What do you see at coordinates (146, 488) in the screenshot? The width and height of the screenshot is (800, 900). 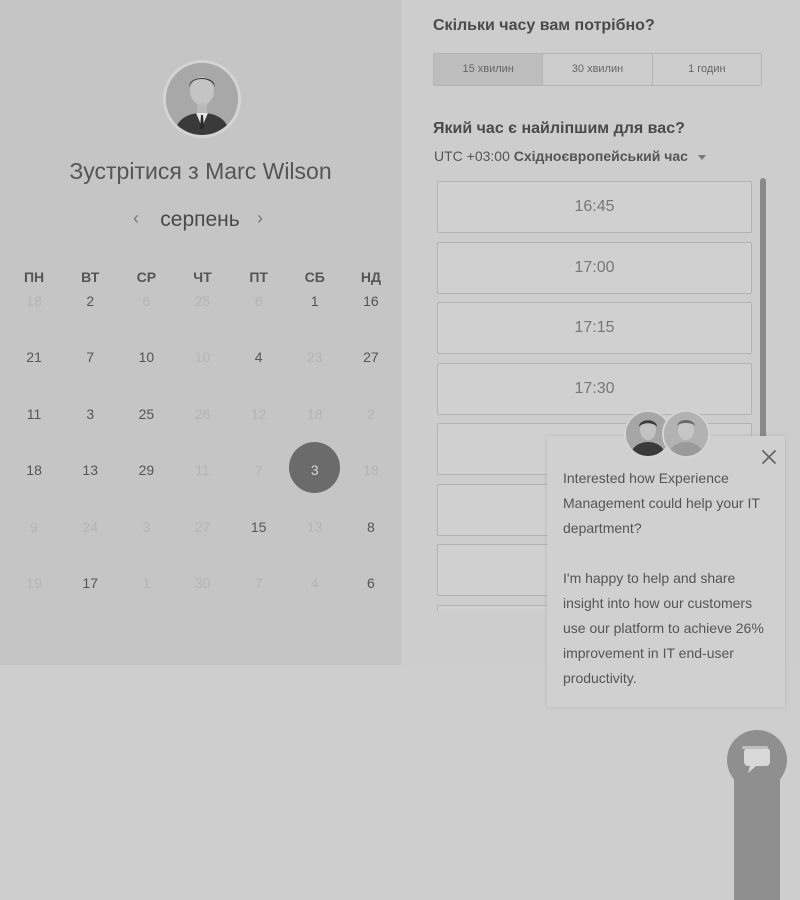 I see `calendar-day: 29` at bounding box center [146, 488].